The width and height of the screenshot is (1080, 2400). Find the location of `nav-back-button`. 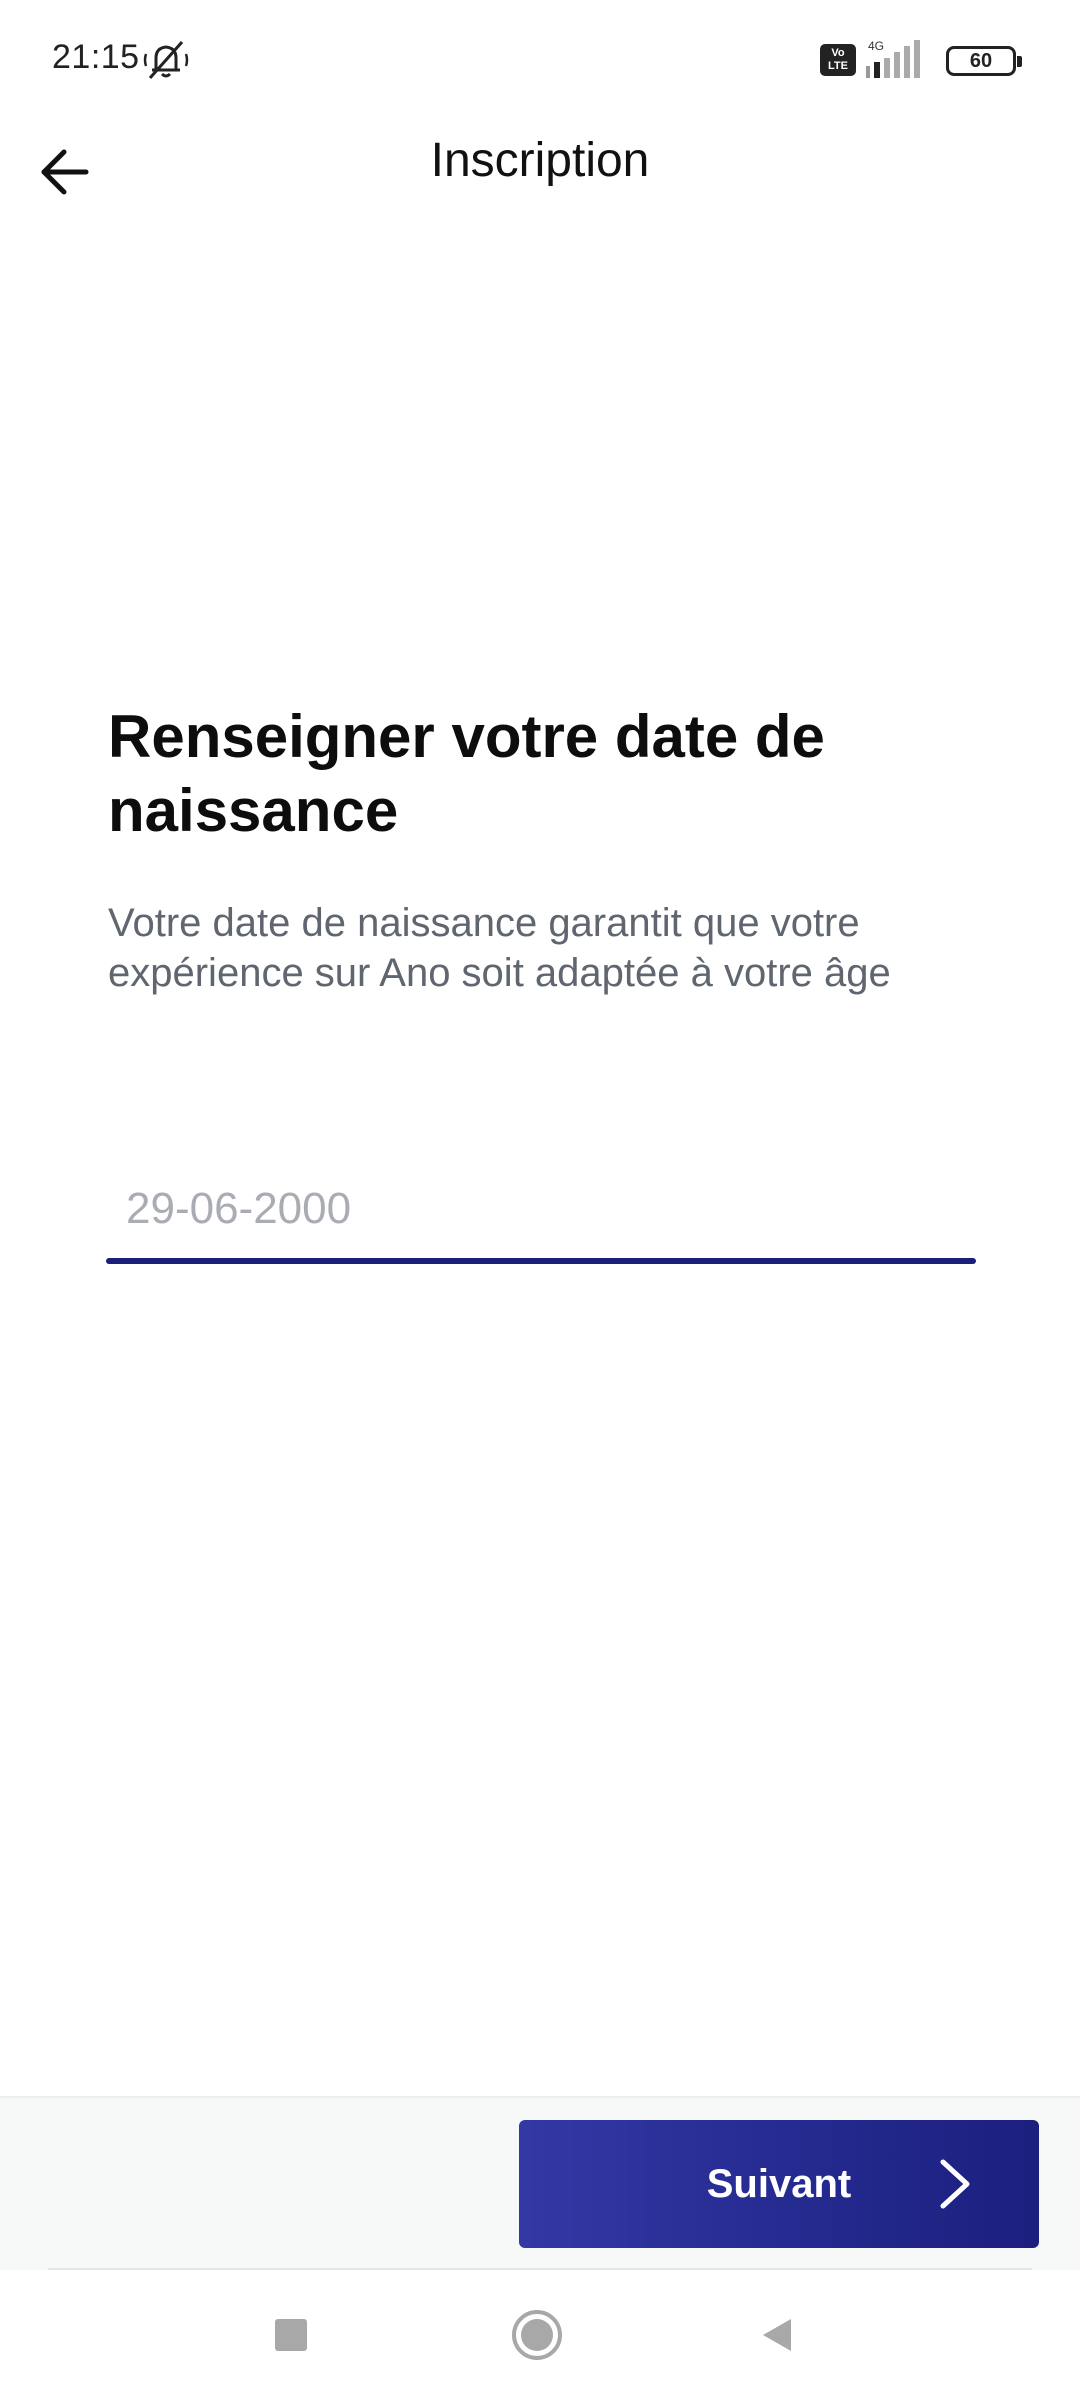

nav-back-button is located at coordinates (777, 2335).